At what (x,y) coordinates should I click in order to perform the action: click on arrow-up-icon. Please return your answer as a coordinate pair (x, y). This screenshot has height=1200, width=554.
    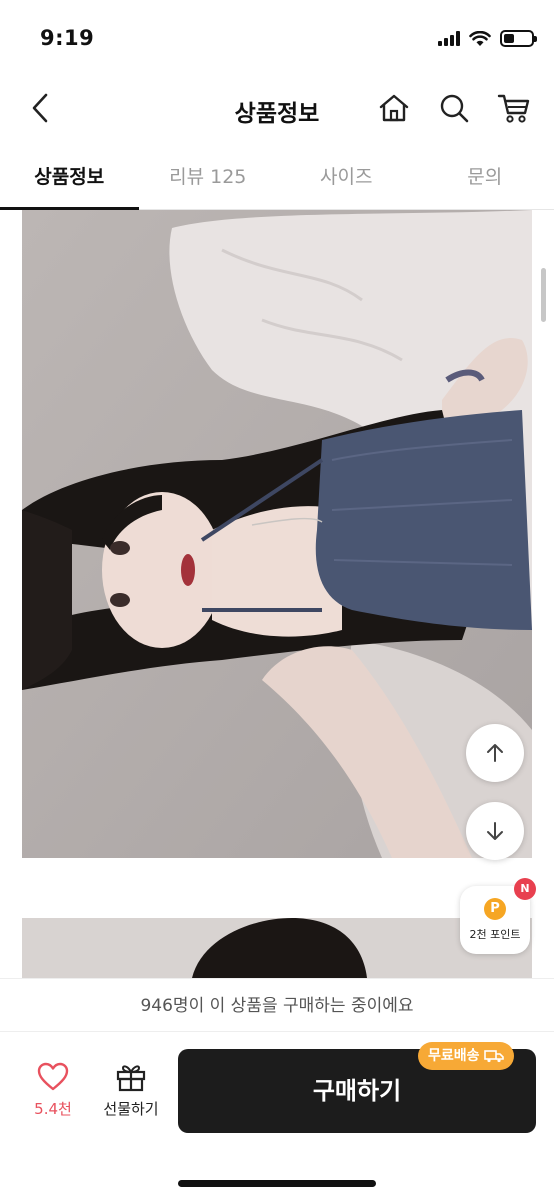
    Looking at the image, I should click on (495, 753).